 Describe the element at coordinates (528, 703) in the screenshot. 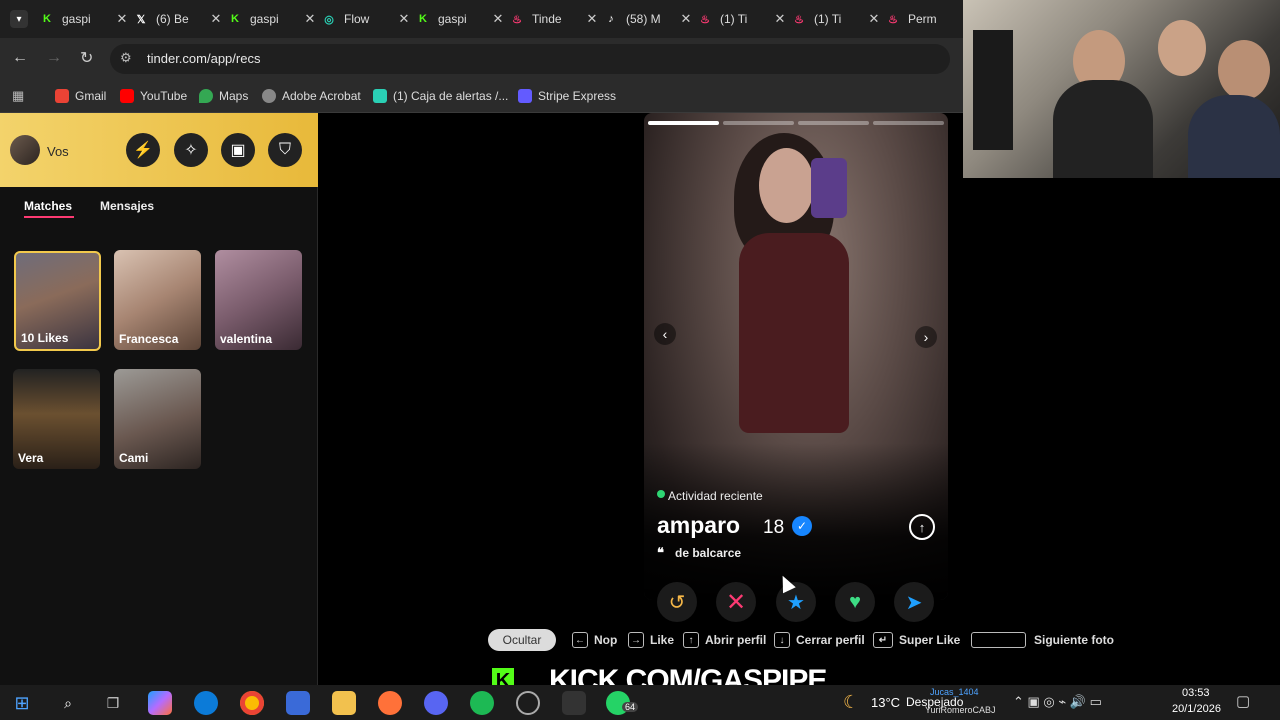

I see `clock-app-icon` at that location.